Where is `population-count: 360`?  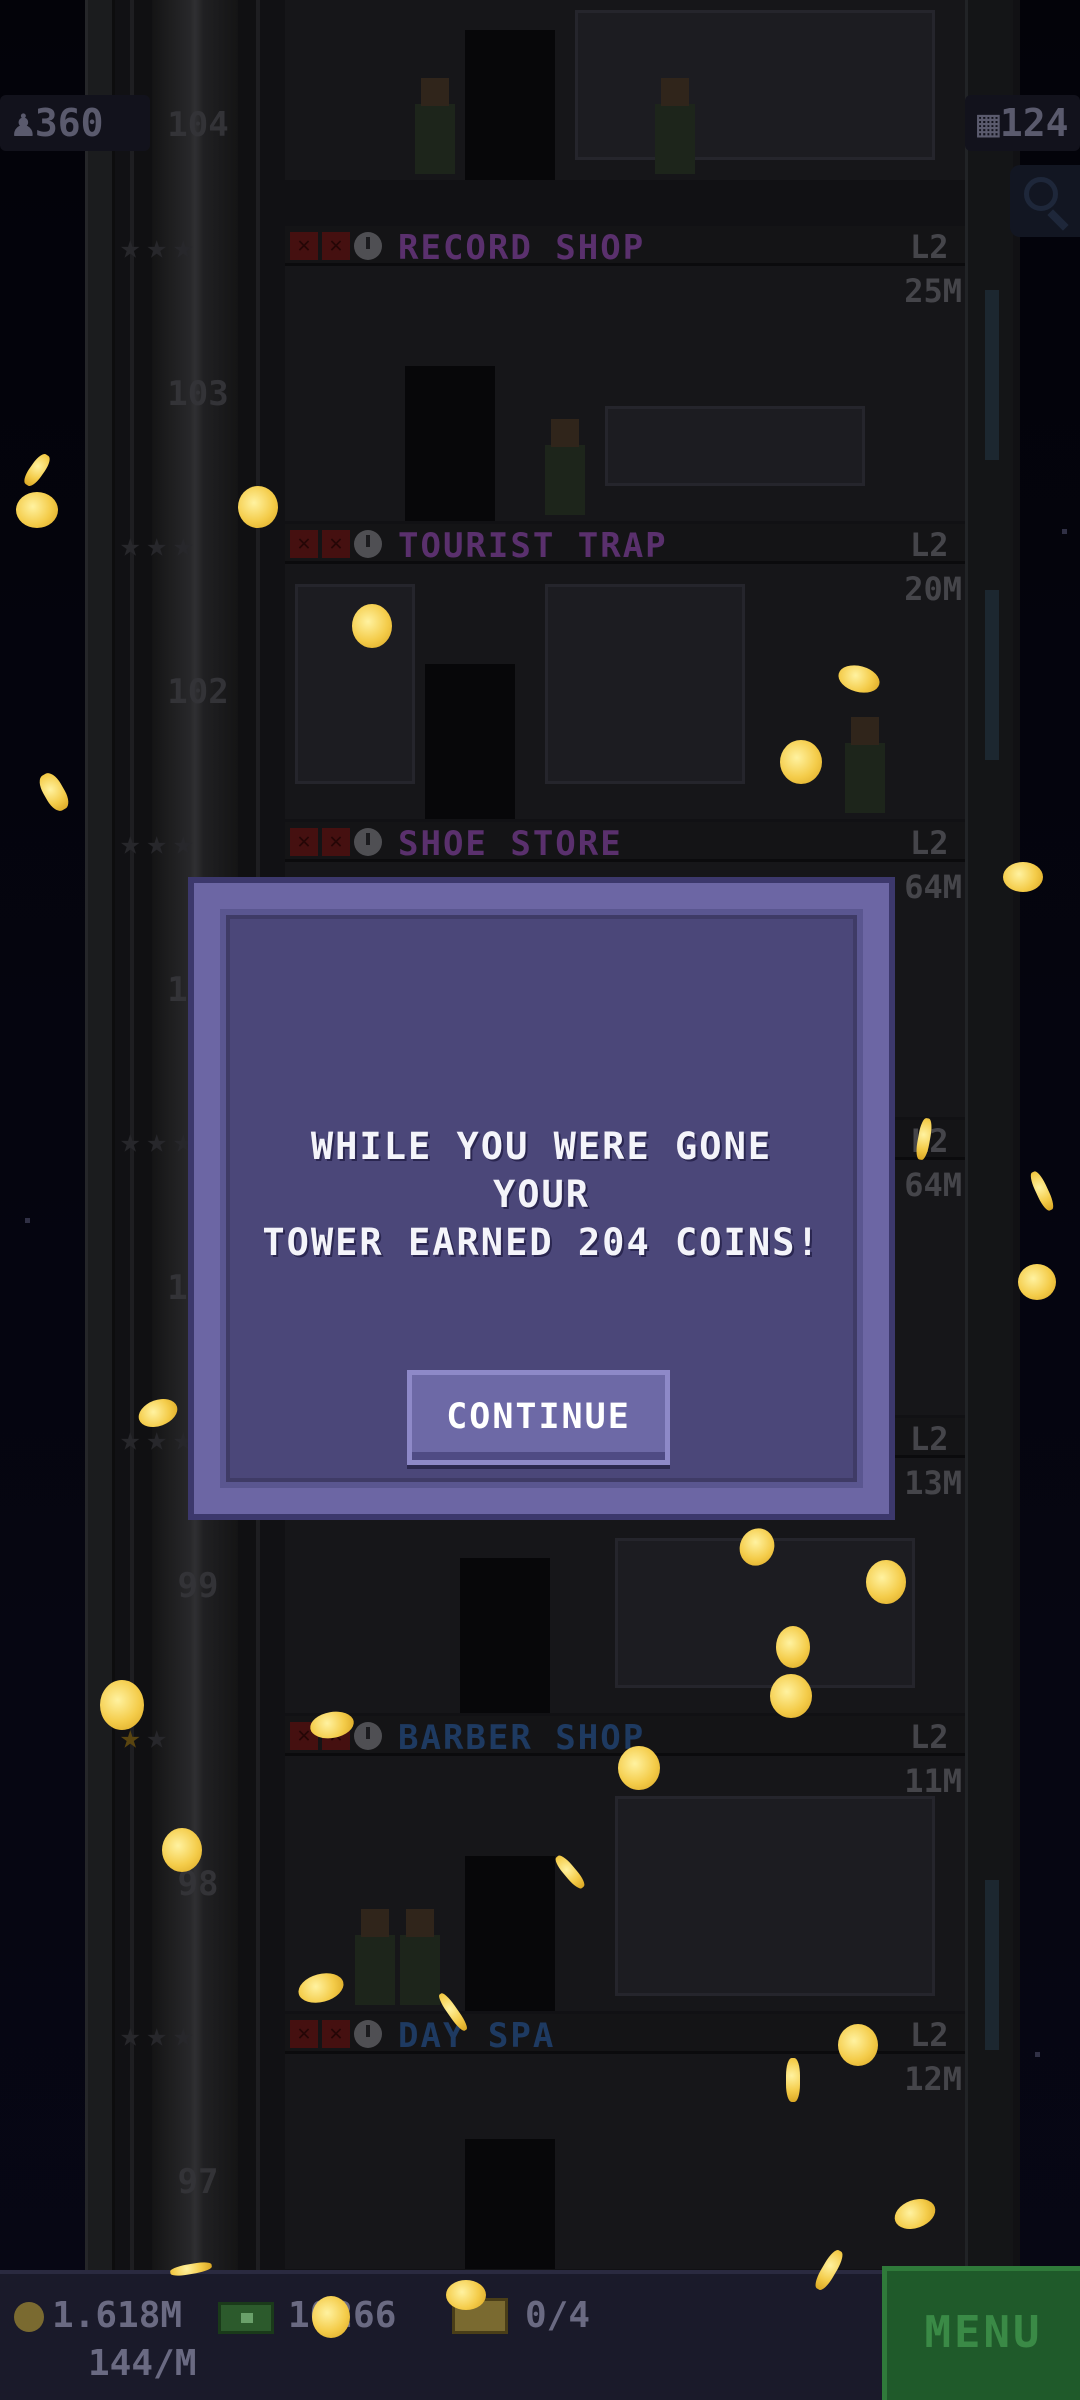
population-count: 360 is located at coordinates (69, 123).